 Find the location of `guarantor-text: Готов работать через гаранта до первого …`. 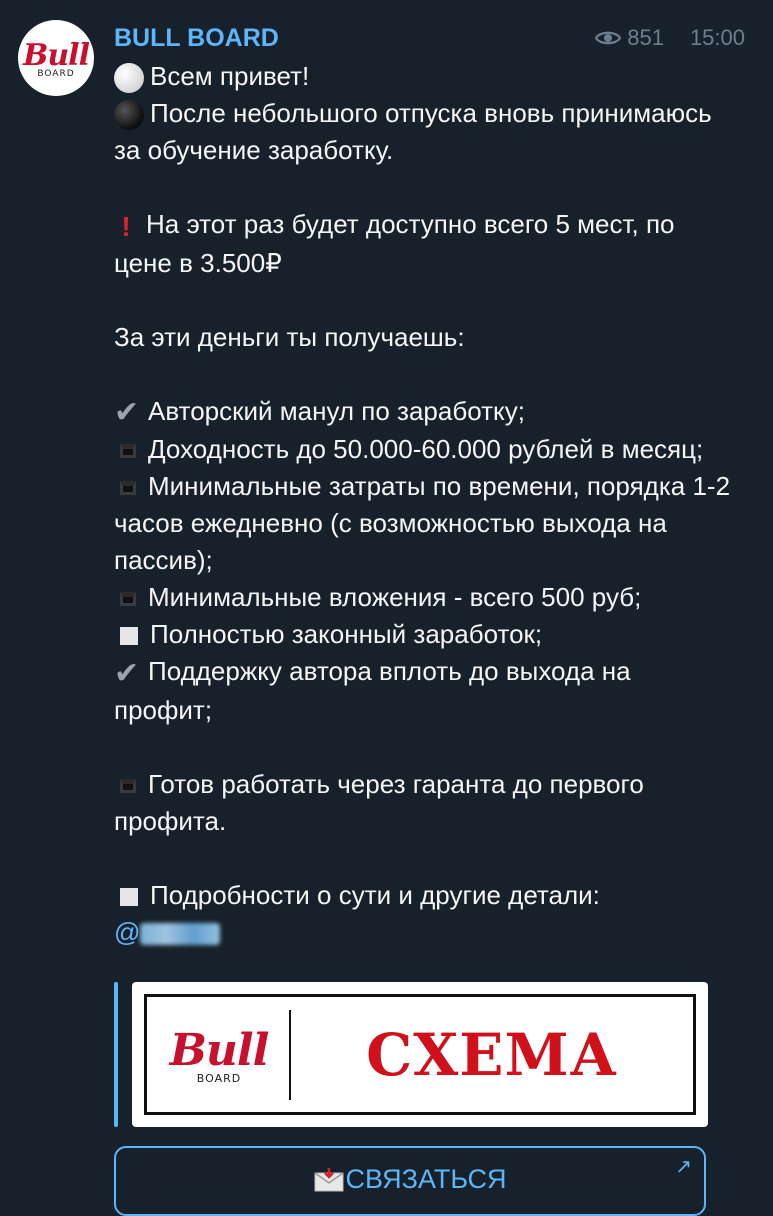

guarantor-text: Готов работать через гаранта до первого … is located at coordinates (379, 802).